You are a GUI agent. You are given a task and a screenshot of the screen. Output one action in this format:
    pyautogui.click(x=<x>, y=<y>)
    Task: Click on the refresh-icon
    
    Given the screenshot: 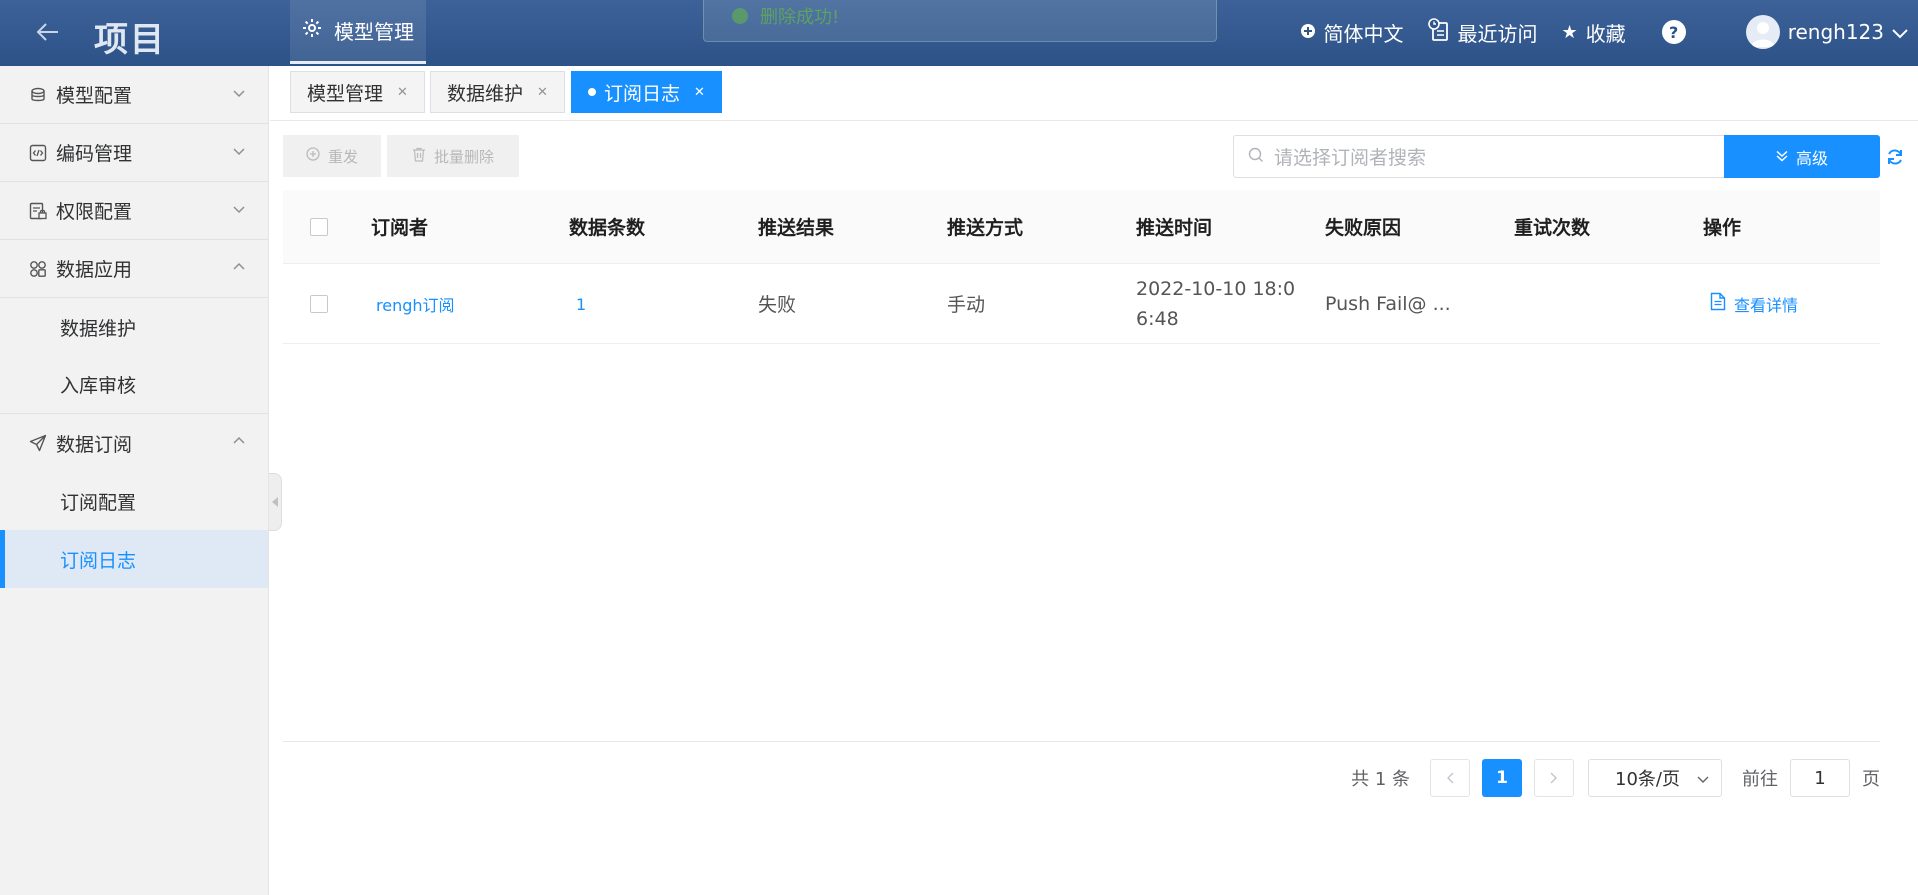 What is the action you would take?
    pyautogui.click(x=1895, y=157)
    